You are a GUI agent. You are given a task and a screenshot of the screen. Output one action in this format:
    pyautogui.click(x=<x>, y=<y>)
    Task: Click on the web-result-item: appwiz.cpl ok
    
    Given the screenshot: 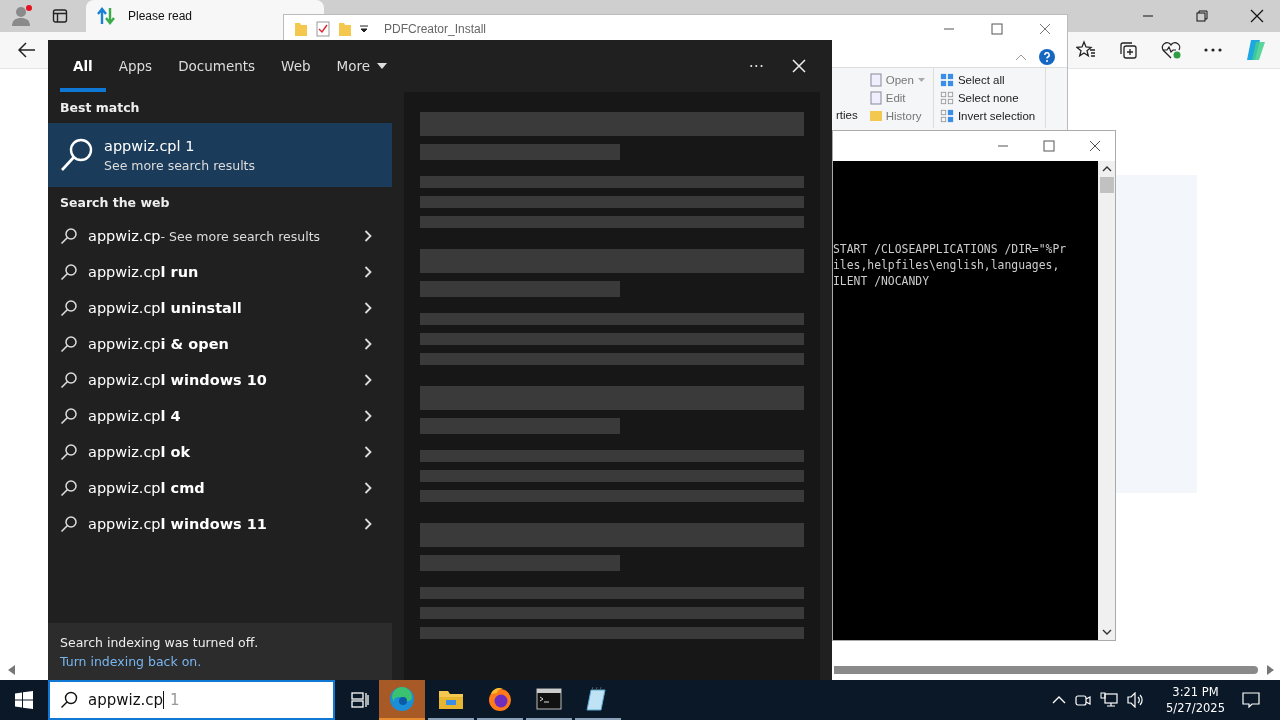 What is the action you would take?
    pyautogui.click(x=220, y=452)
    